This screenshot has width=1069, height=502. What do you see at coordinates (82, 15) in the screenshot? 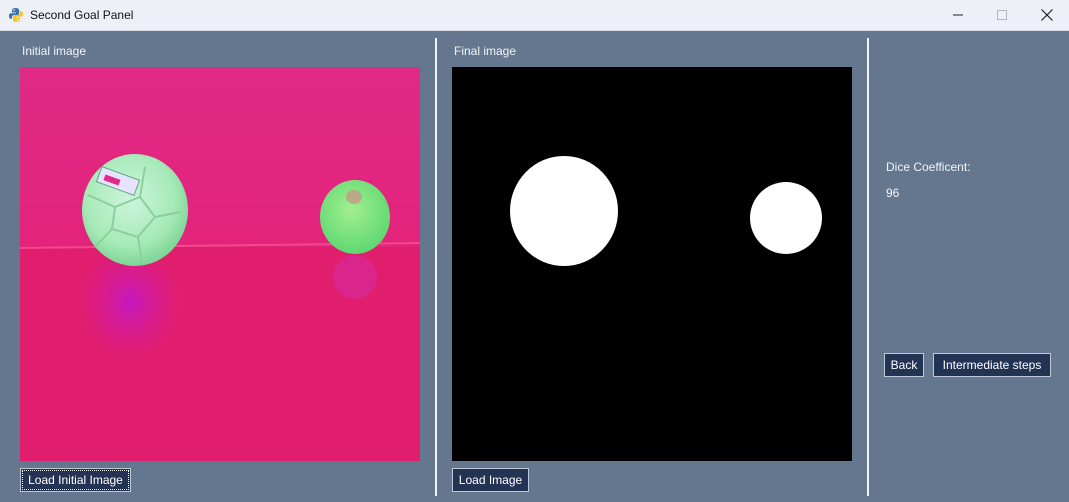
I see `window-title: Second Goal Panel` at bounding box center [82, 15].